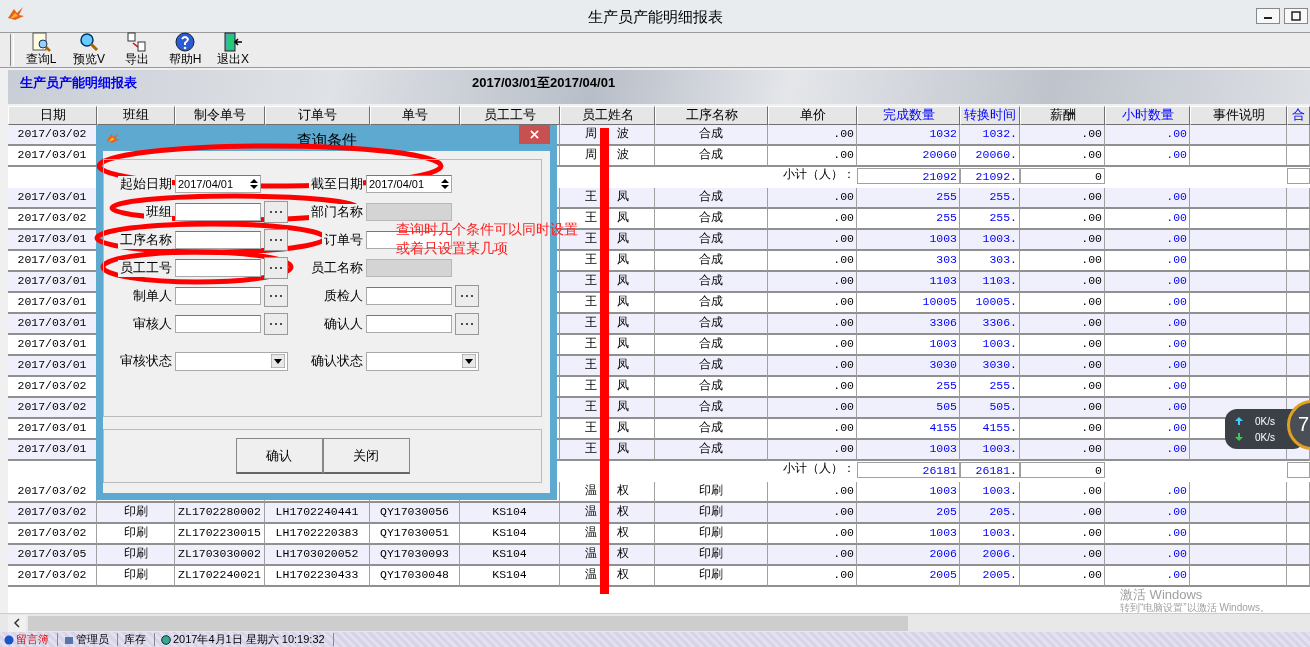 The image size is (1310, 647). I want to click on table-cell: 20060., so click(990, 156).